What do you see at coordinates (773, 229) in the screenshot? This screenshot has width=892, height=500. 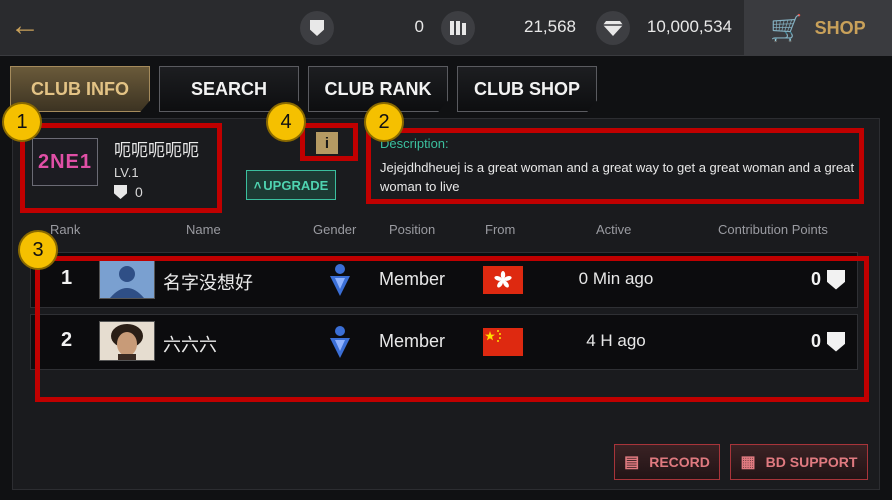 I see `header-contribution: Contribution Points` at bounding box center [773, 229].